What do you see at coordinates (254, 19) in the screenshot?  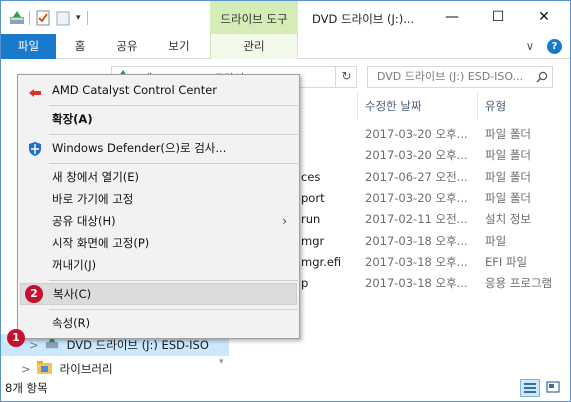 I see `drive-tools-label: 드라이브 도구` at bounding box center [254, 19].